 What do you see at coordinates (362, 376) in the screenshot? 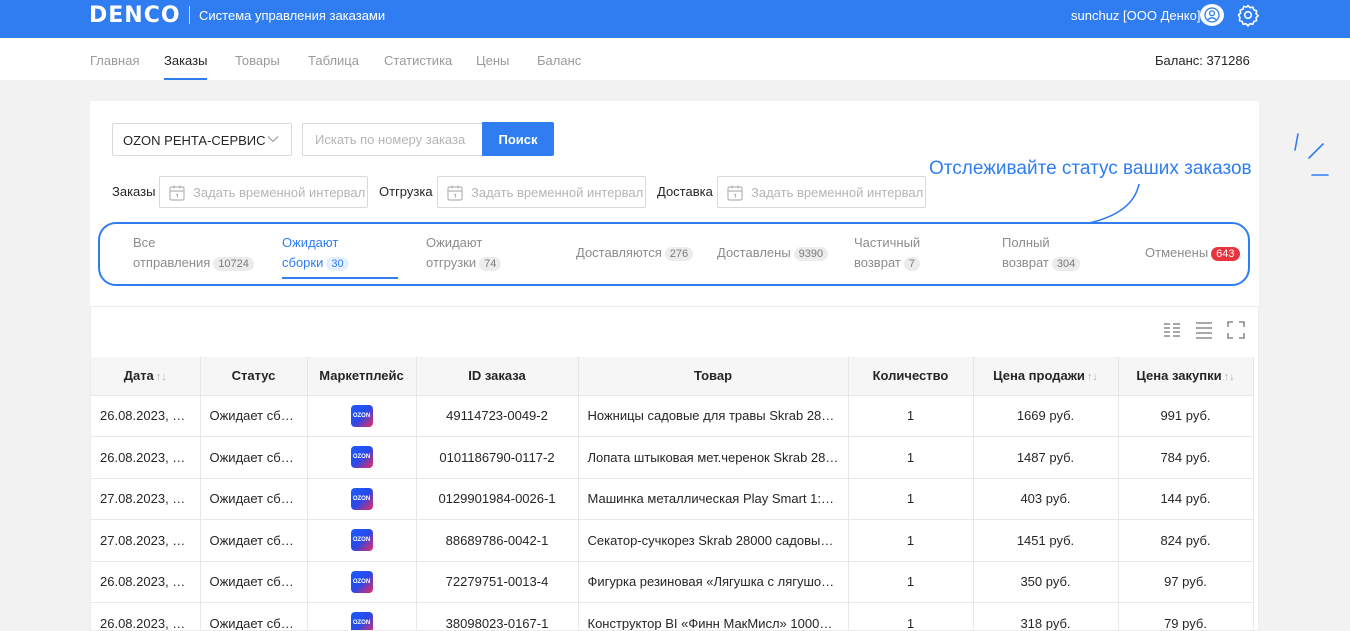
I see `column-header-marketplace: Маркетплейс` at bounding box center [362, 376].